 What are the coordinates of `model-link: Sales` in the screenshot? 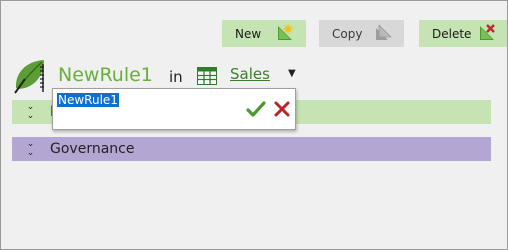 It's located at (250, 74).